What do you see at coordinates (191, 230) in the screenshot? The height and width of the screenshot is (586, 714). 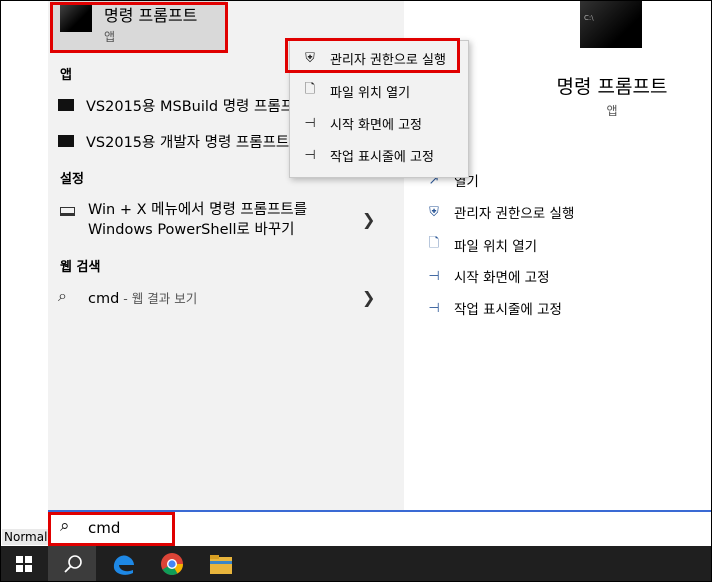 I see `setting-line-2: Windows PowerShell로 바꾸기` at bounding box center [191, 230].